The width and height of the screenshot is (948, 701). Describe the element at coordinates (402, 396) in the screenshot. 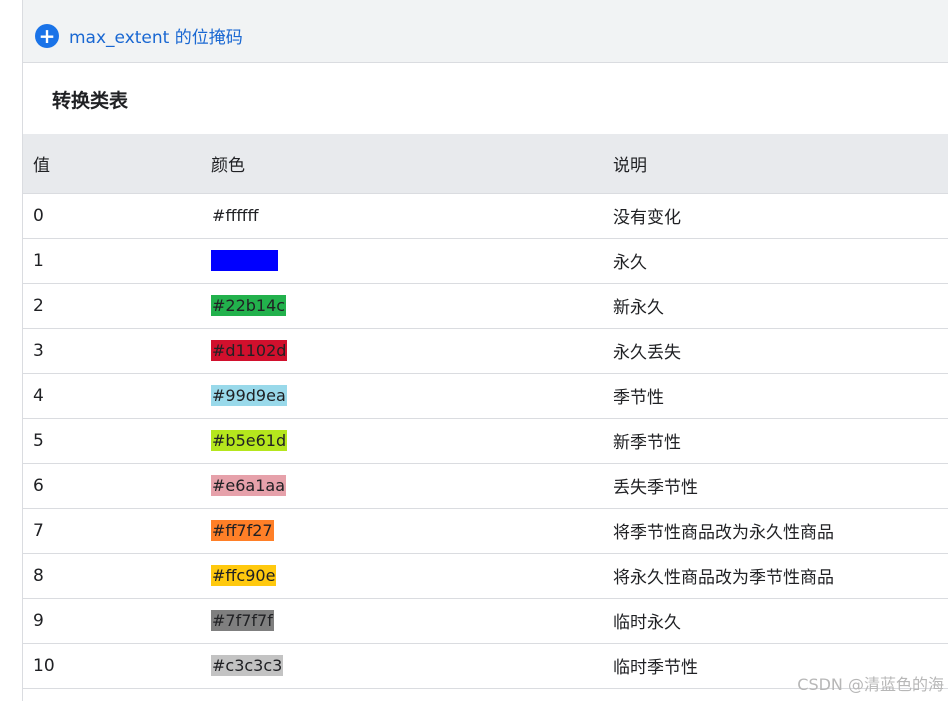

I see `cell-color: #99d9ea` at that location.